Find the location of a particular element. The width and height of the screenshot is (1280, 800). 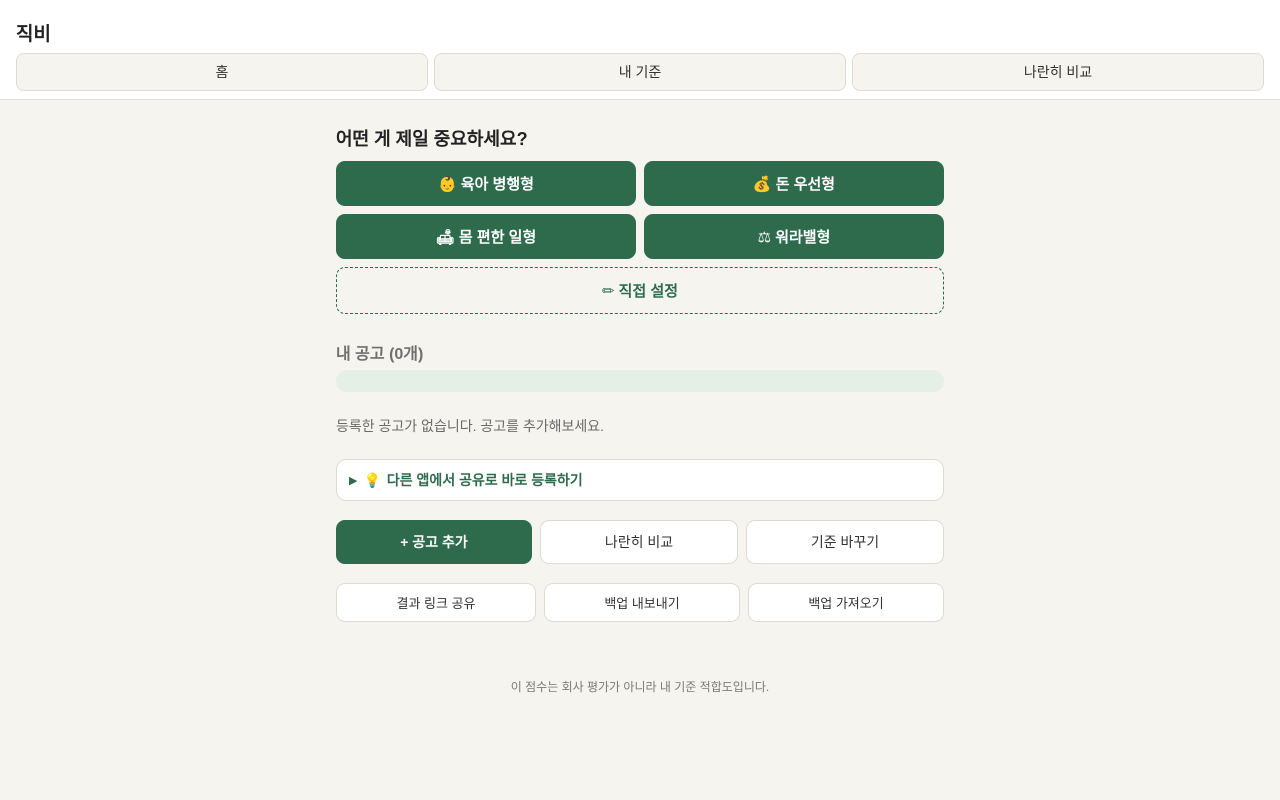

tab-home: 홈 is located at coordinates (222, 72).